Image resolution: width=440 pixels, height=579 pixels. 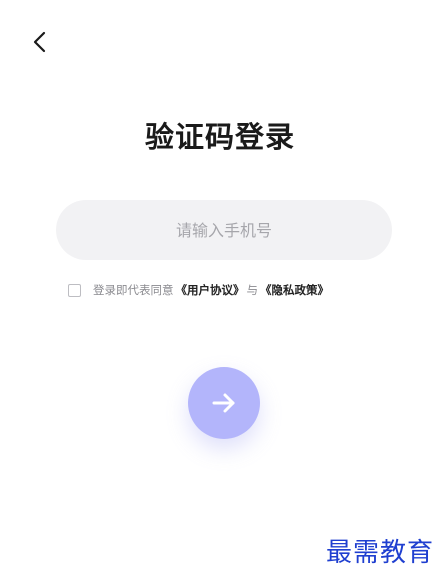 I want to click on user-agreement-link: 《用户协议》, so click(x=210, y=290).